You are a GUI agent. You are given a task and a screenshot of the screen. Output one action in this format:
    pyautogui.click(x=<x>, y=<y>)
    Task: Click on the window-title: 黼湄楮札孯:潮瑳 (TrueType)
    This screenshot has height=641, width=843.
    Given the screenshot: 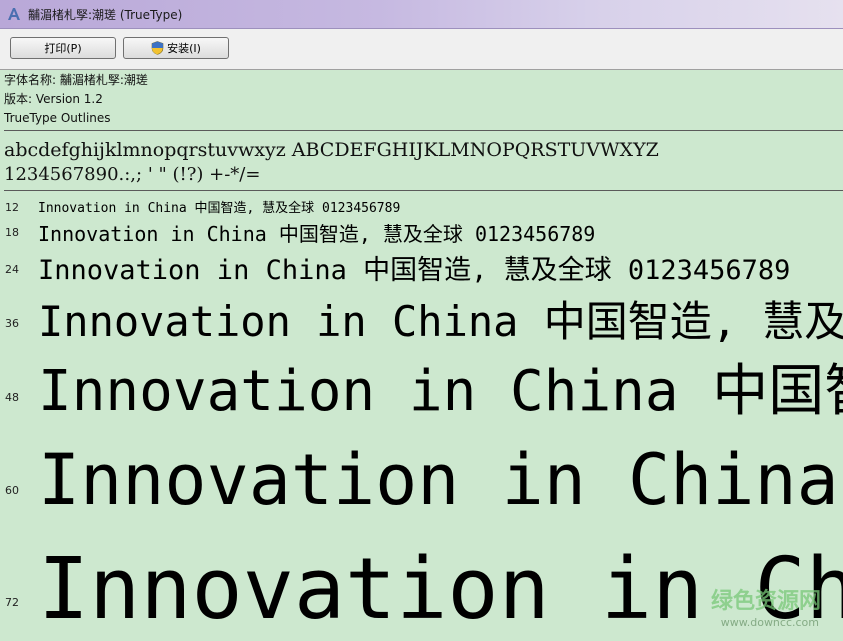 What is the action you would take?
    pyautogui.click(x=105, y=14)
    